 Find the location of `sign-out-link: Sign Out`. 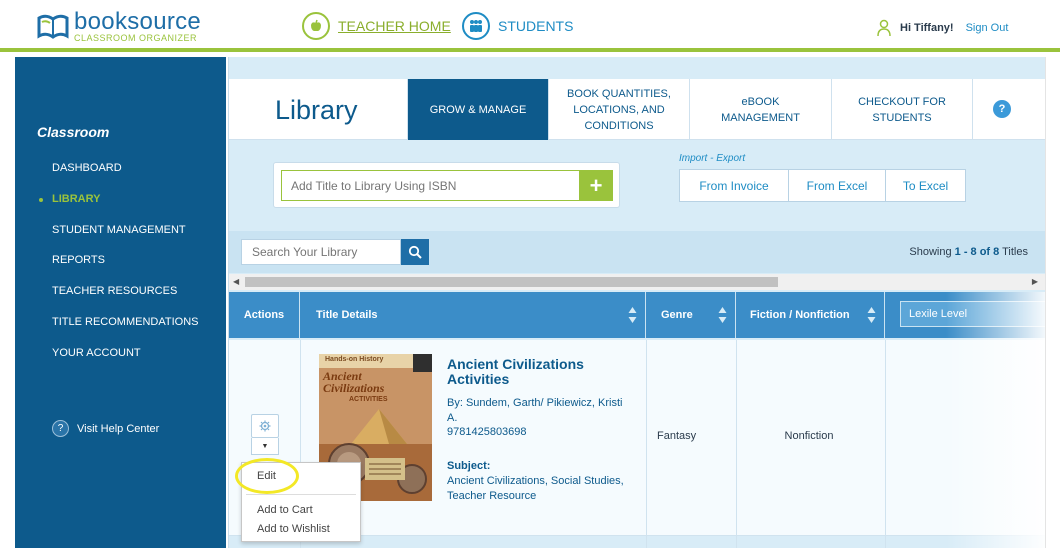

sign-out-link: Sign Out is located at coordinates (987, 28).